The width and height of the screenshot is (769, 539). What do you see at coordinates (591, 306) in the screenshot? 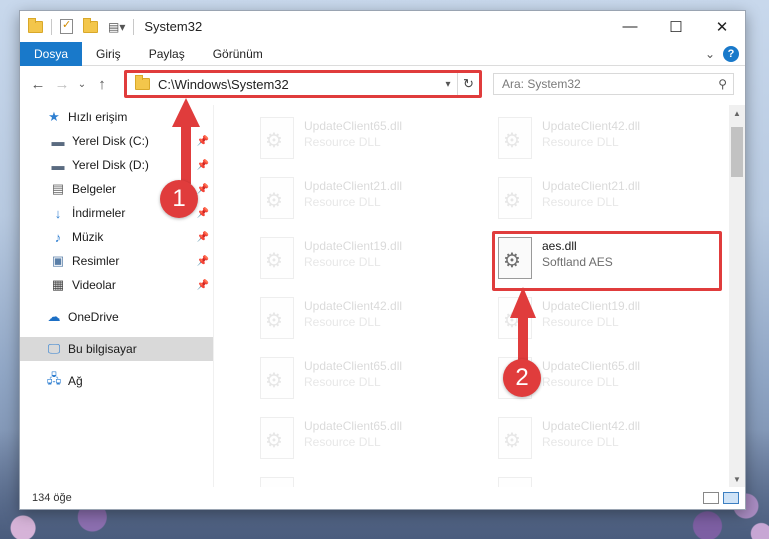
I see `file-name: UpdateClient19.dll` at bounding box center [591, 306].